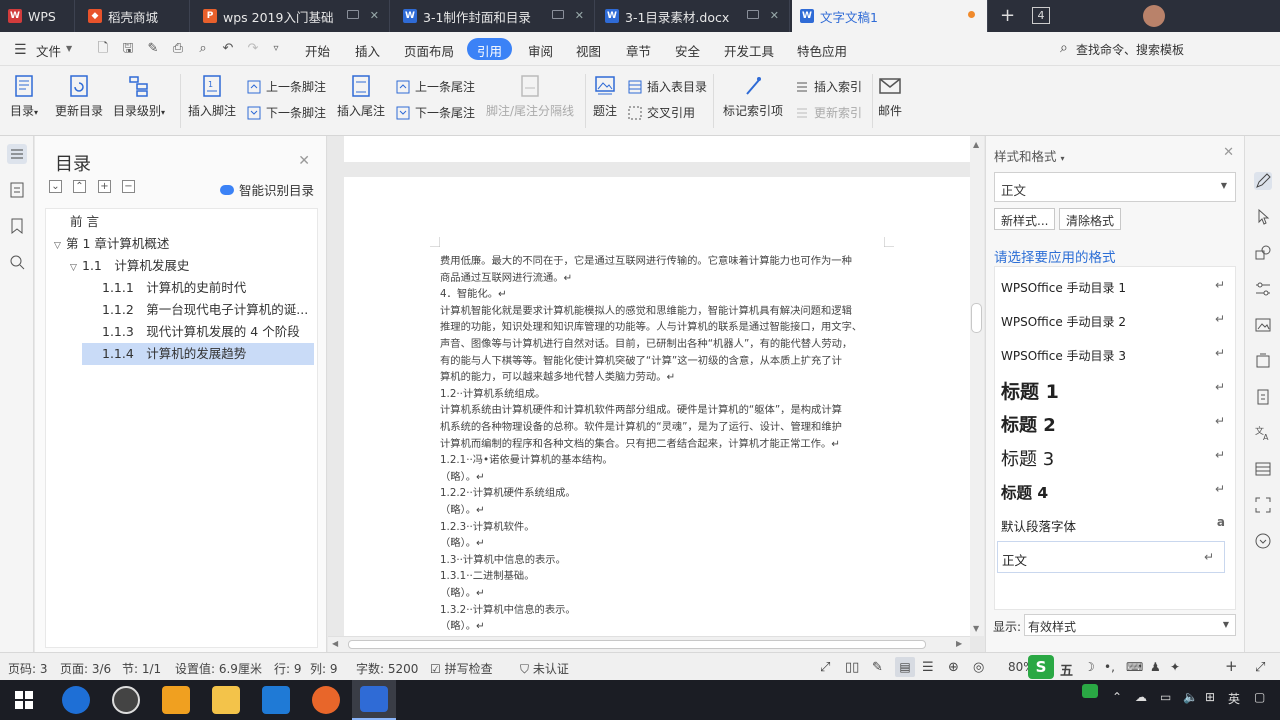  What do you see at coordinates (1141, 697) in the screenshot?
I see `cloud-icon: ☁` at bounding box center [1141, 697].